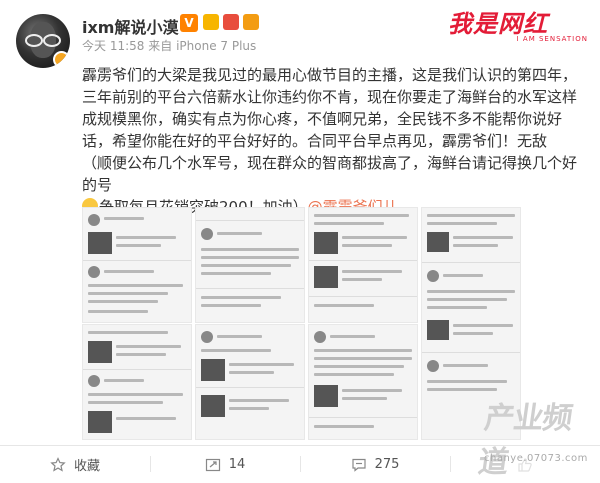 This screenshot has width=600, height=483. I want to click on repost-icon, so click(213, 465).